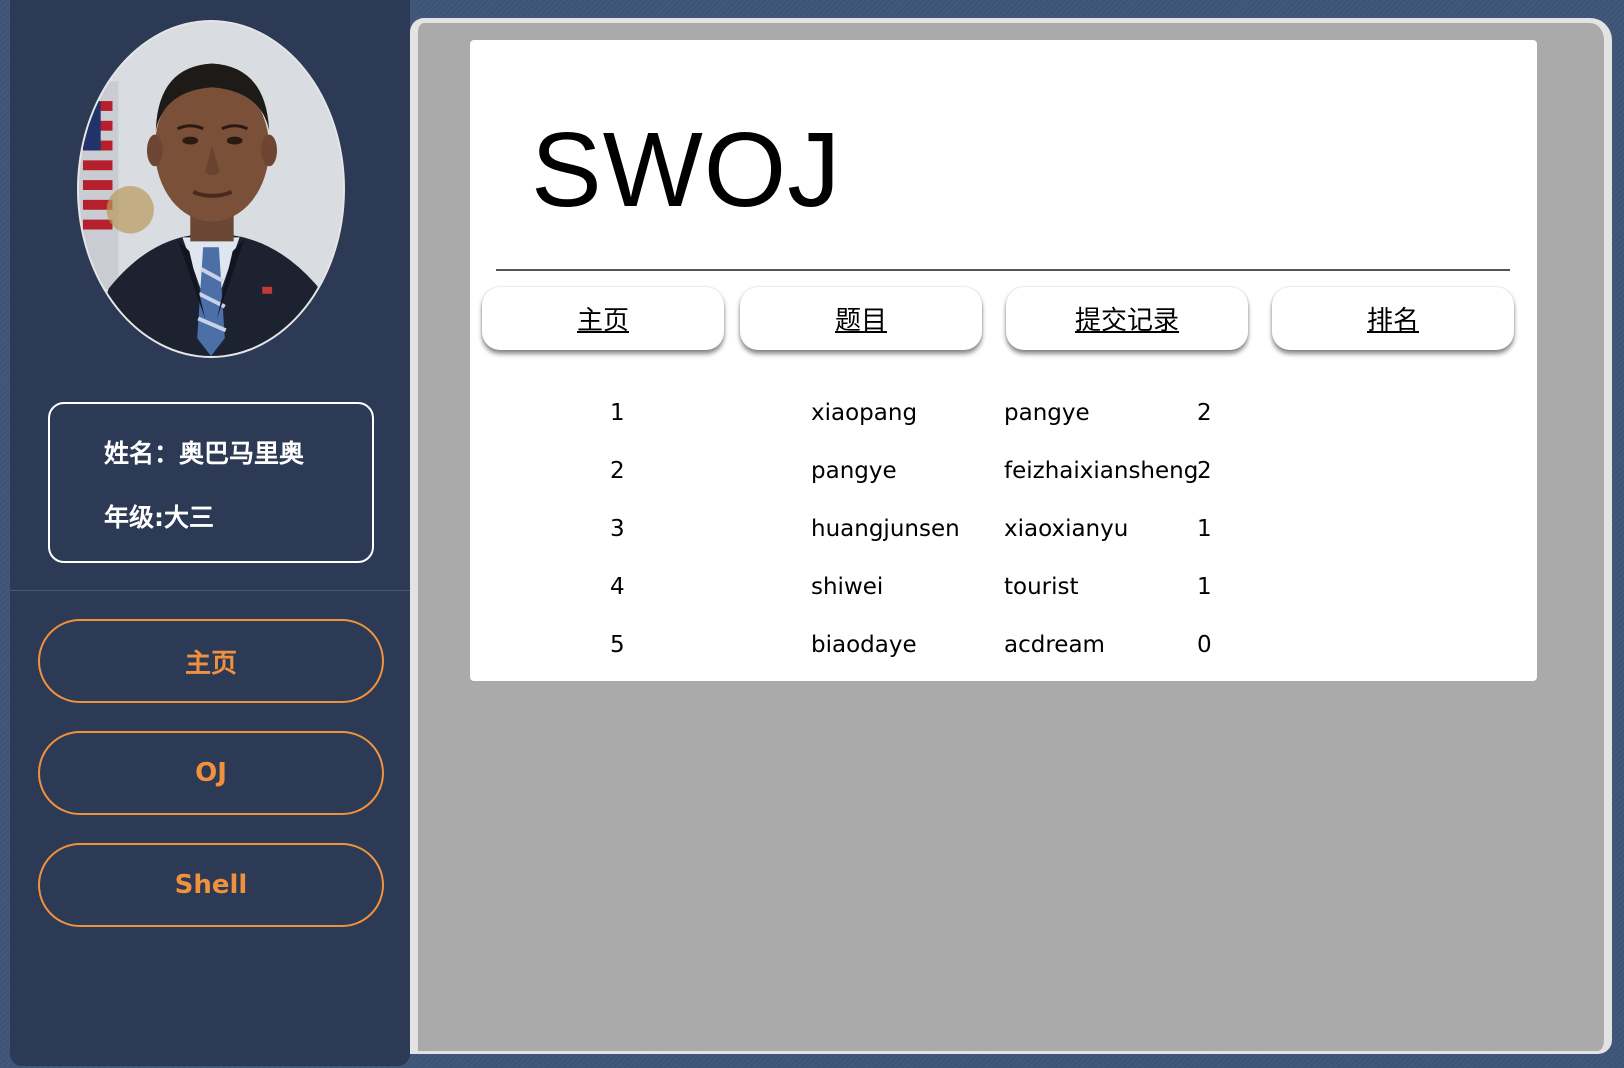 The width and height of the screenshot is (1624, 1068). Describe the element at coordinates (617, 529) in the screenshot. I see `rank-cell: 3` at that location.